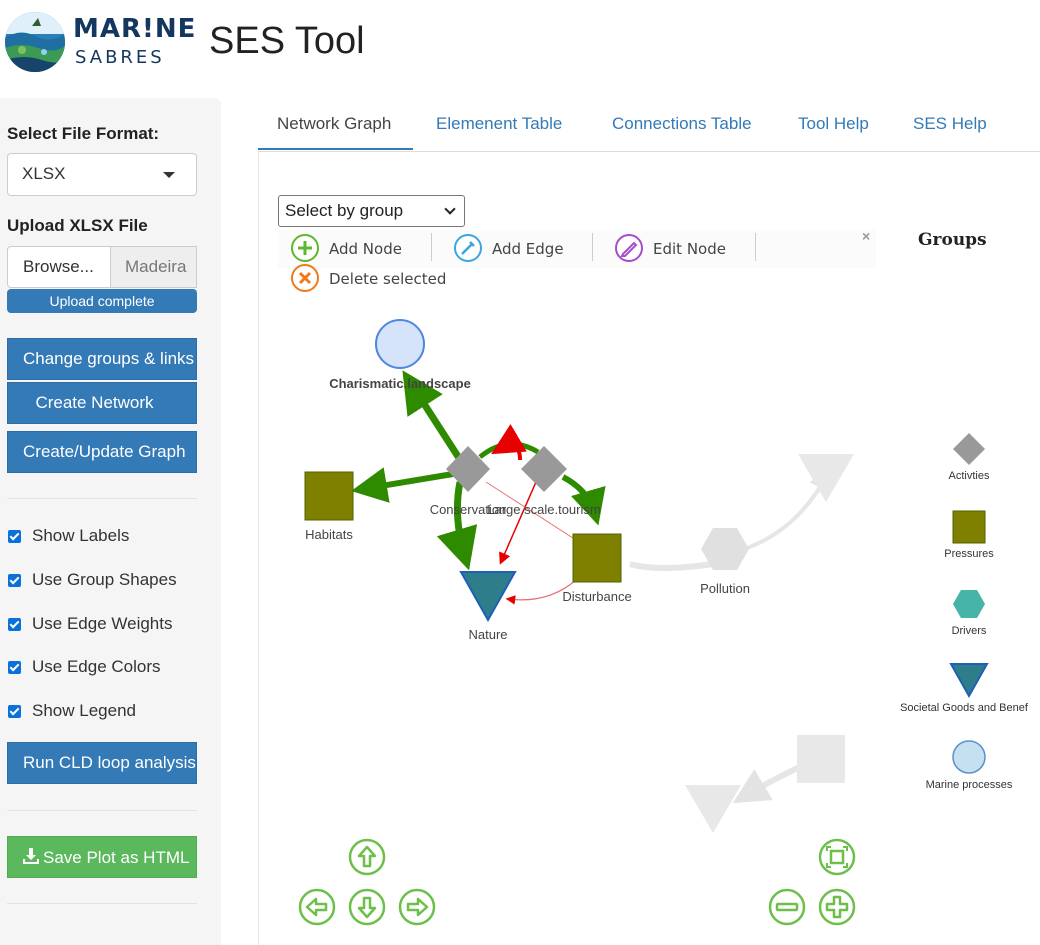  I want to click on legend-label: Drivers, so click(969, 631).